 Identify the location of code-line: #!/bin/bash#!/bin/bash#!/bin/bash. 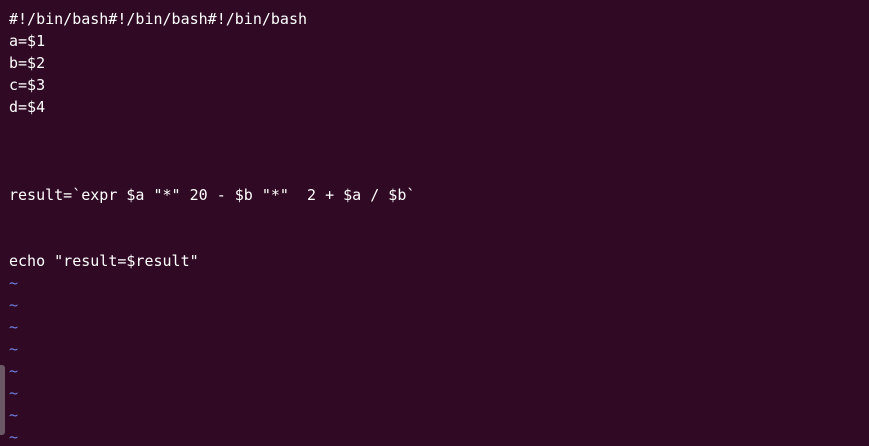
(439, 19).